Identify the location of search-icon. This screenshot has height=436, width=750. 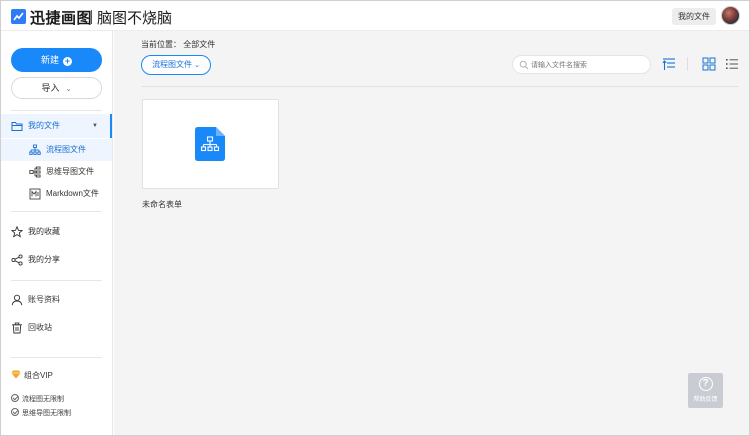
(524, 65).